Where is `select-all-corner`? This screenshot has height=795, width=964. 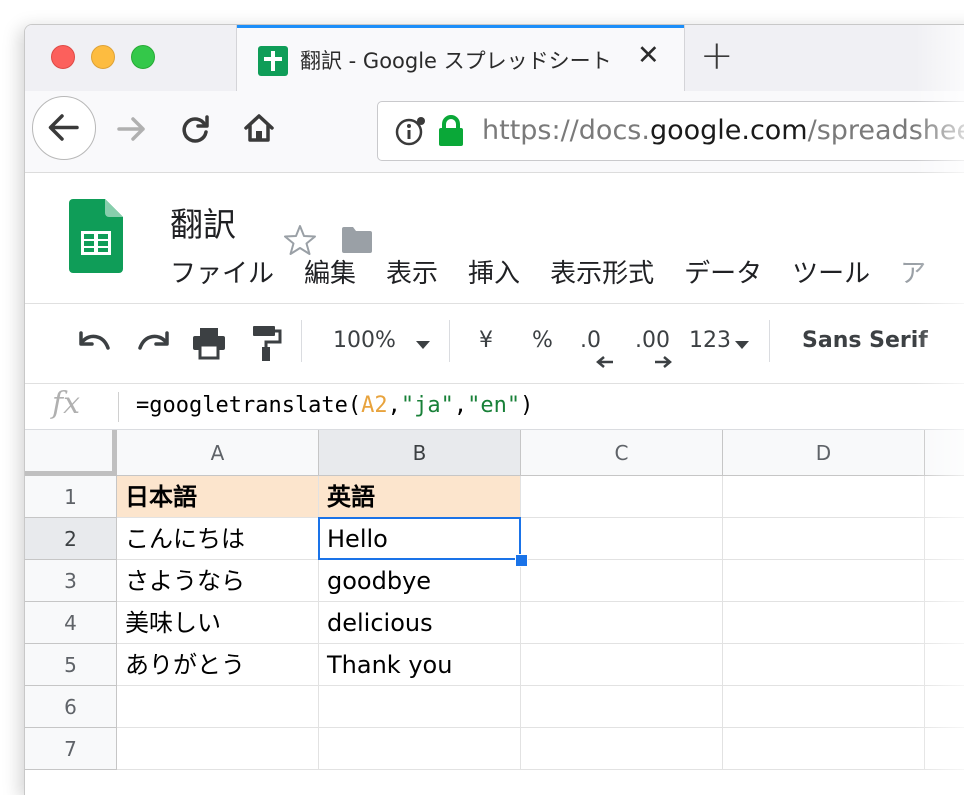
select-all-corner is located at coordinates (71, 453).